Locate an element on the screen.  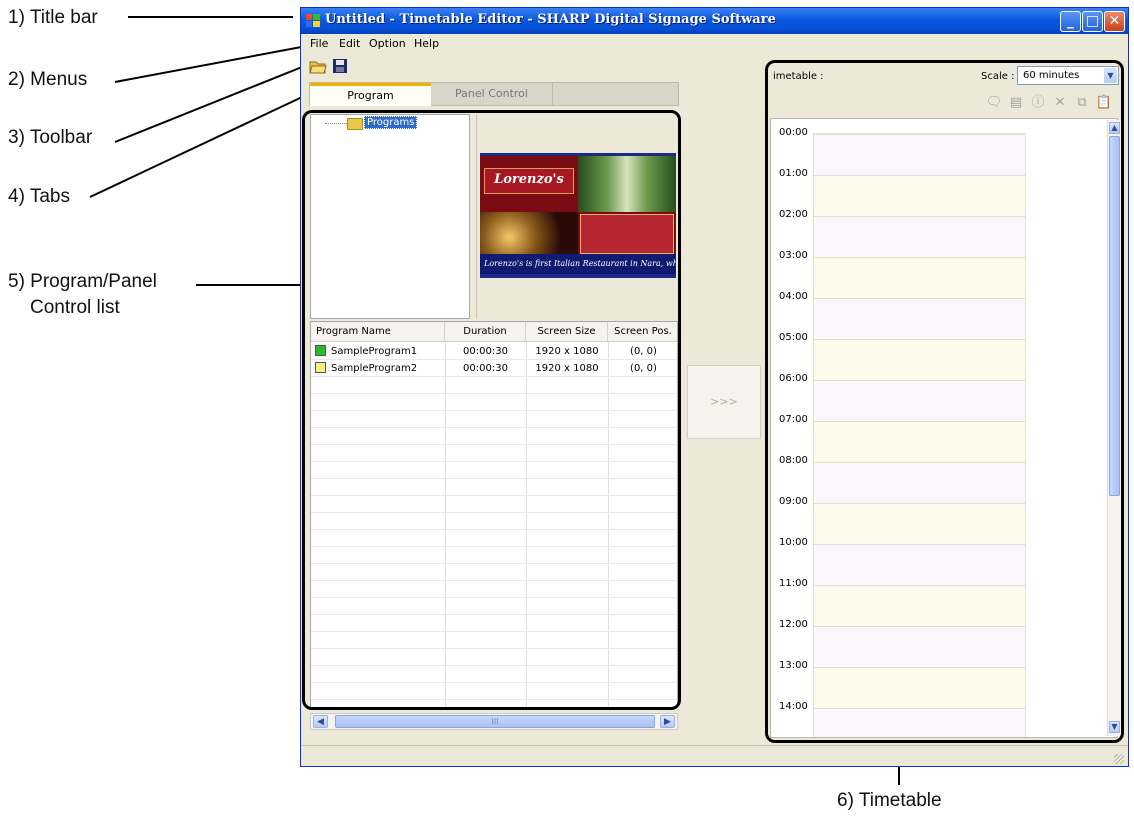
vertical-scrollbar: ▲ ▼ is located at coordinates (1114, 428).